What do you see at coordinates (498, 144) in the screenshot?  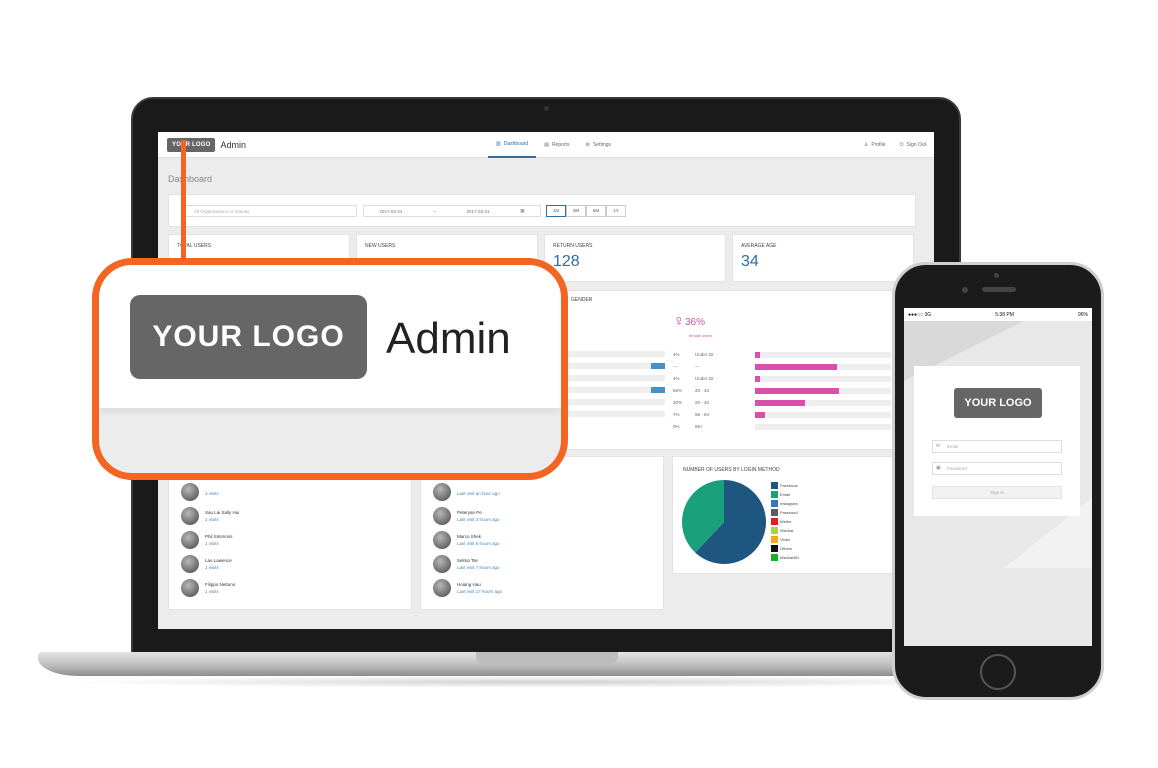 I see `chart-icon: ▥` at bounding box center [498, 144].